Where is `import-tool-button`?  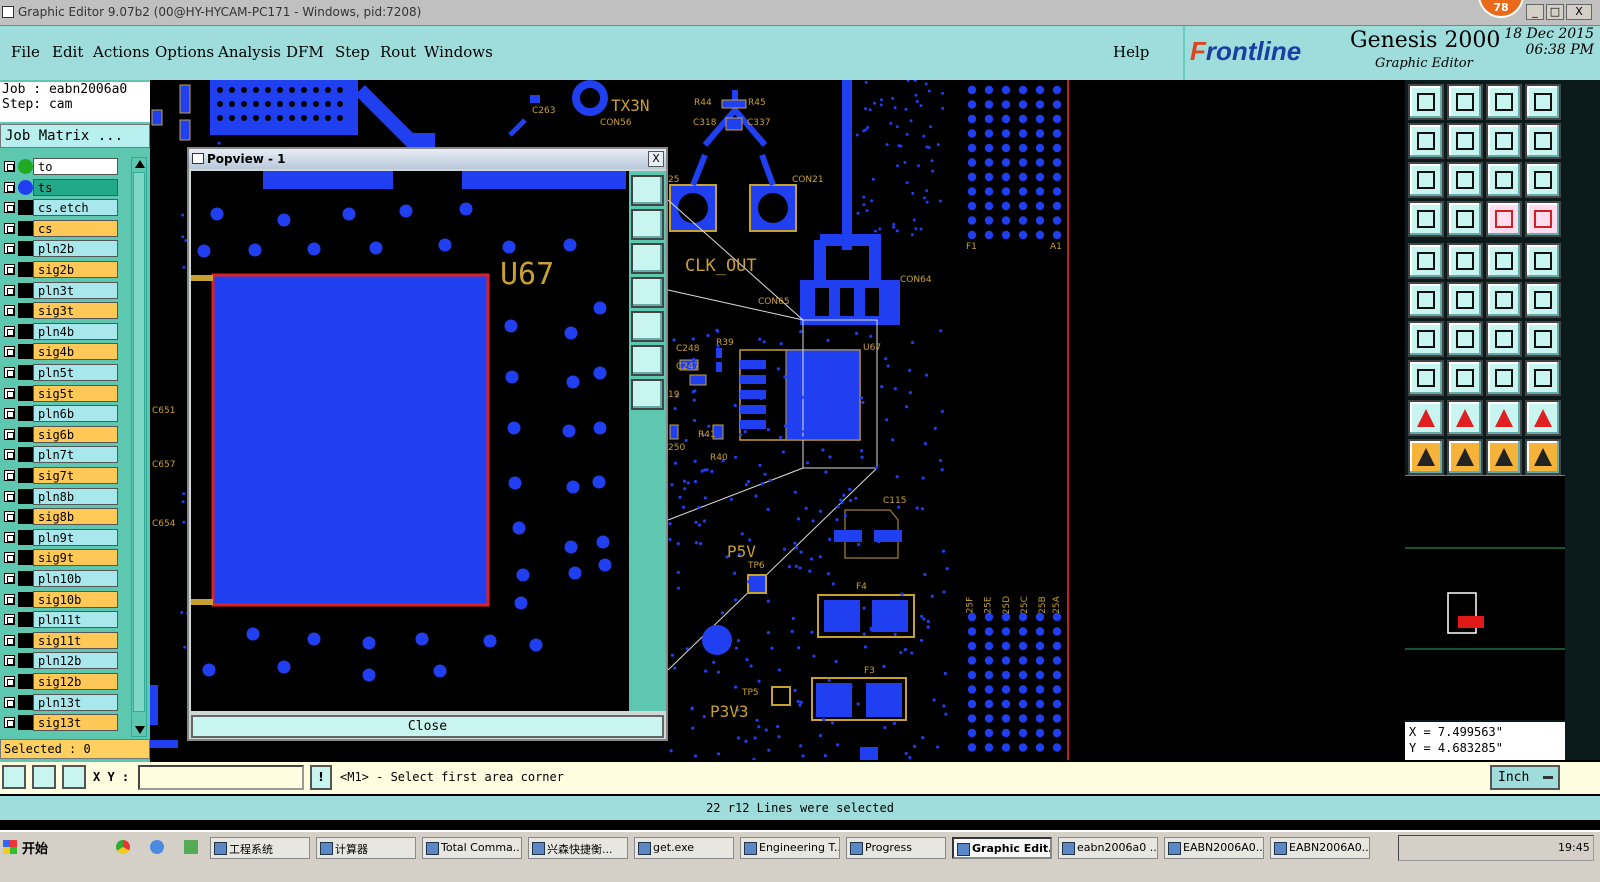
import-tool-button is located at coordinates (1426, 141).